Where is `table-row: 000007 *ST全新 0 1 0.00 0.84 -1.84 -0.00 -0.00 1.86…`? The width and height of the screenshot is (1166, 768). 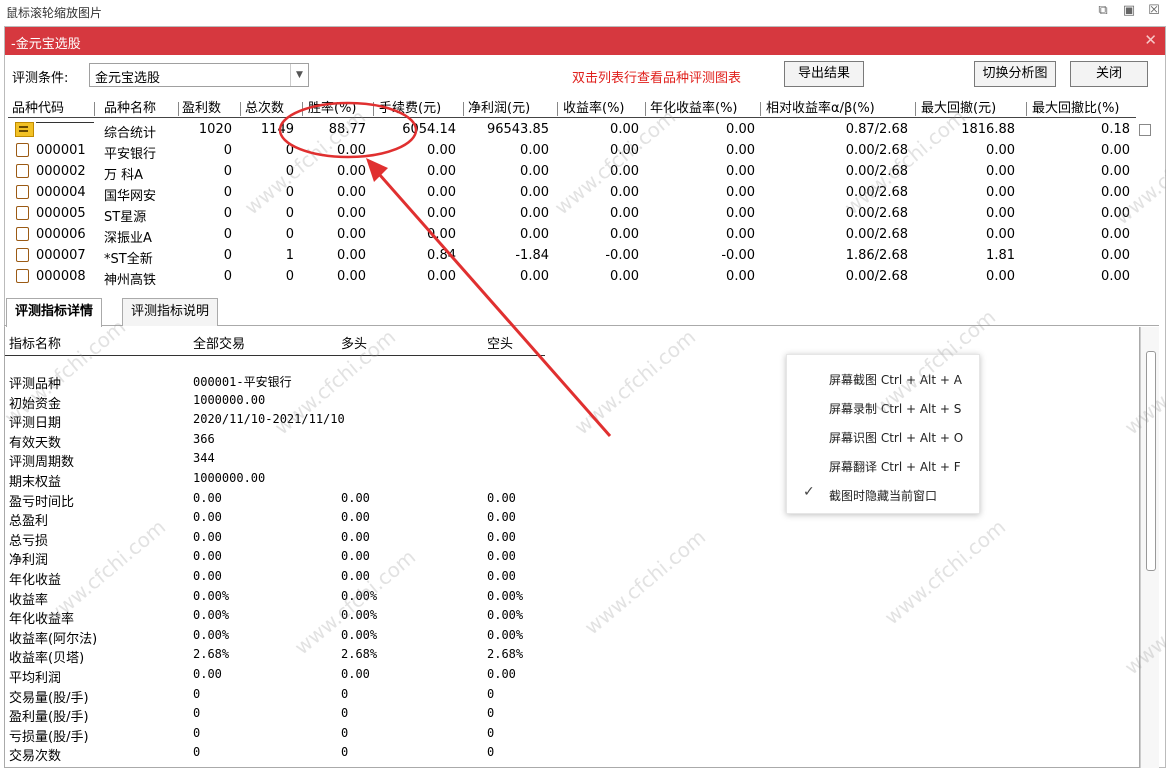 table-row: 000007 *ST全新 0 1 0.00 0.84 -1.84 -0.00 -0.00 1.86… is located at coordinates (572, 256).